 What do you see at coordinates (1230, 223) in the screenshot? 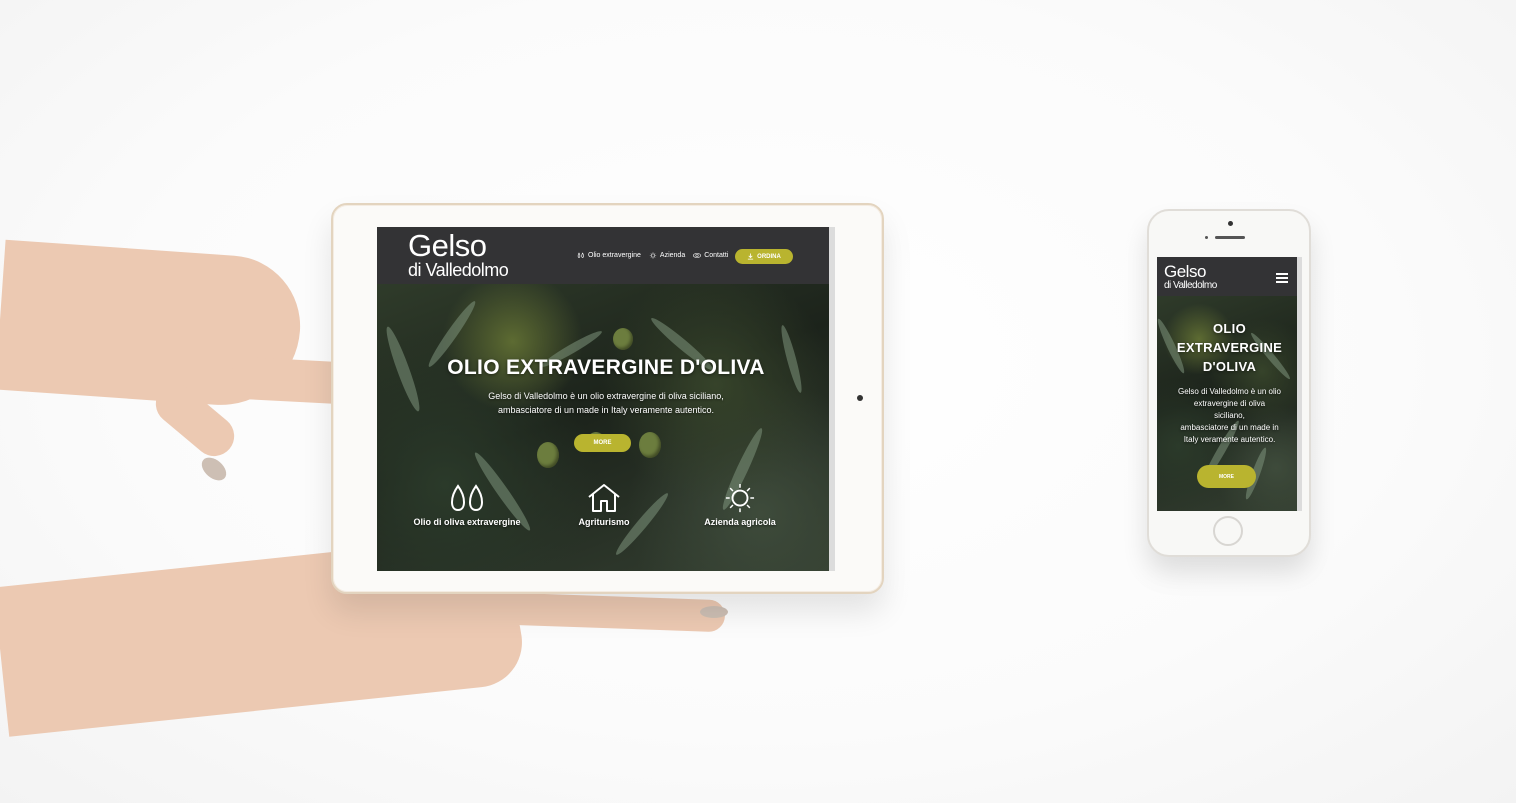
I see `phone-camera` at bounding box center [1230, 223].